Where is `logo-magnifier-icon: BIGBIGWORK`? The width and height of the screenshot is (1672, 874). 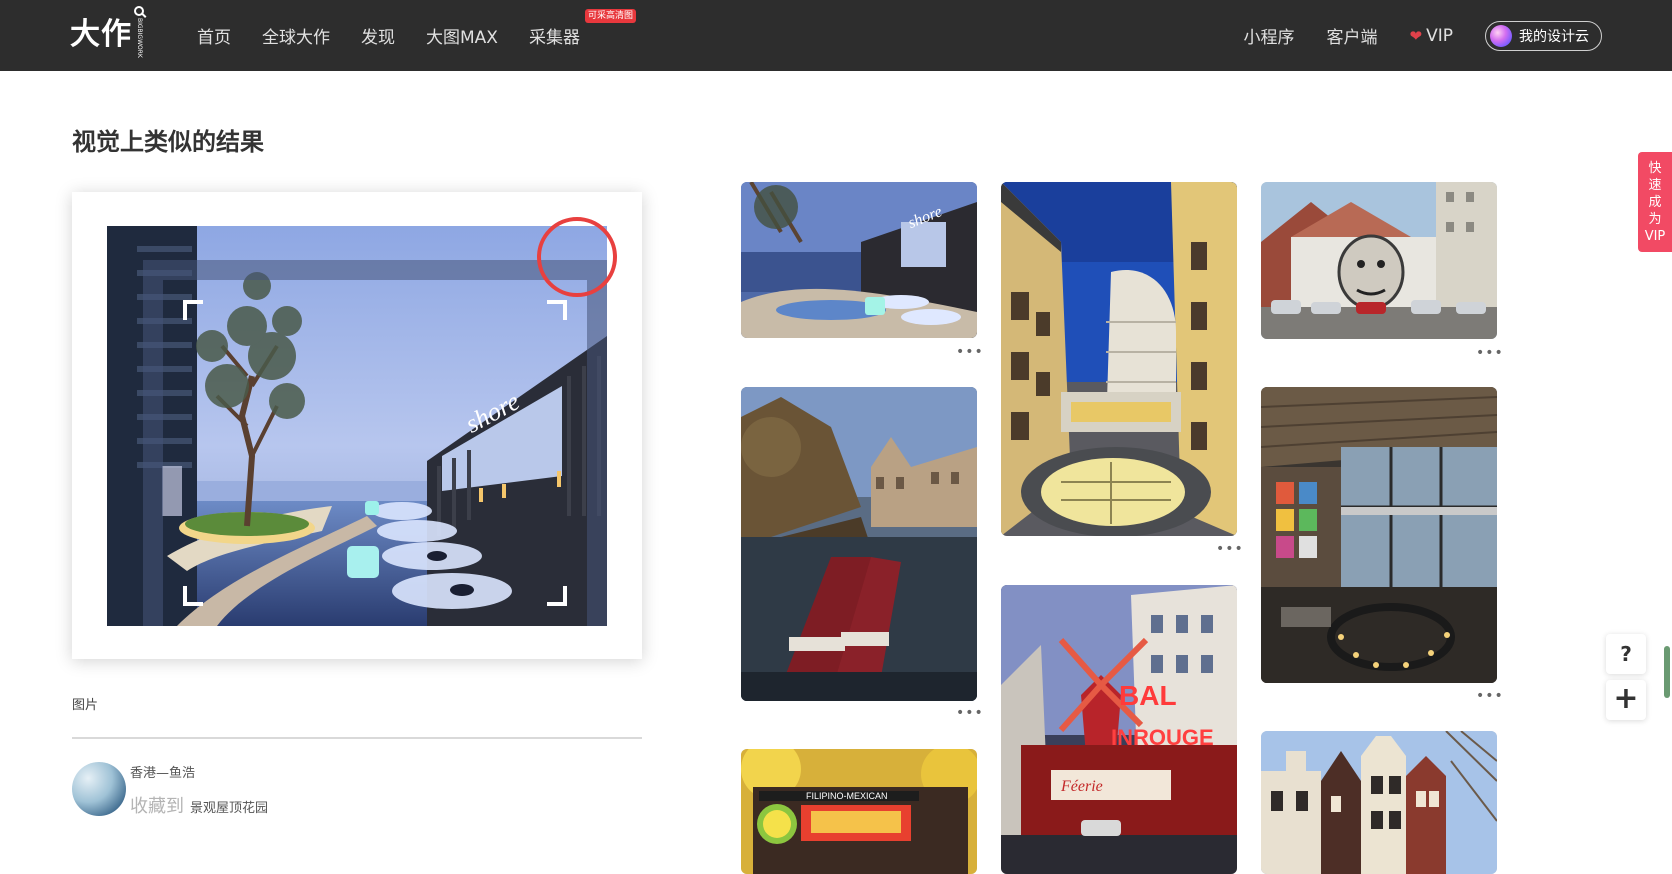 logo-magnifier-icon: BIGBIGWORK is located at coordinates (139, 32).